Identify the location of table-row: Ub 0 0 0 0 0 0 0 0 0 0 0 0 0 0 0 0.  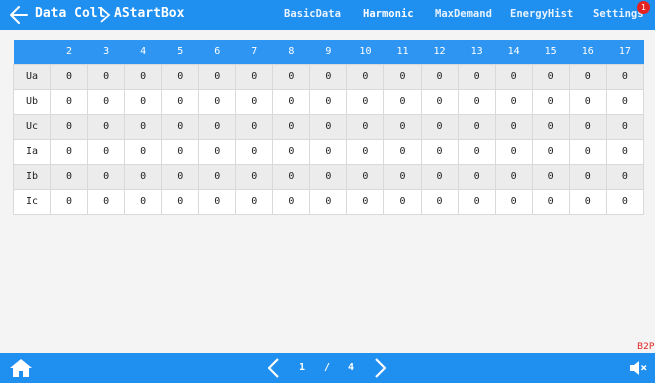
(328, 101).